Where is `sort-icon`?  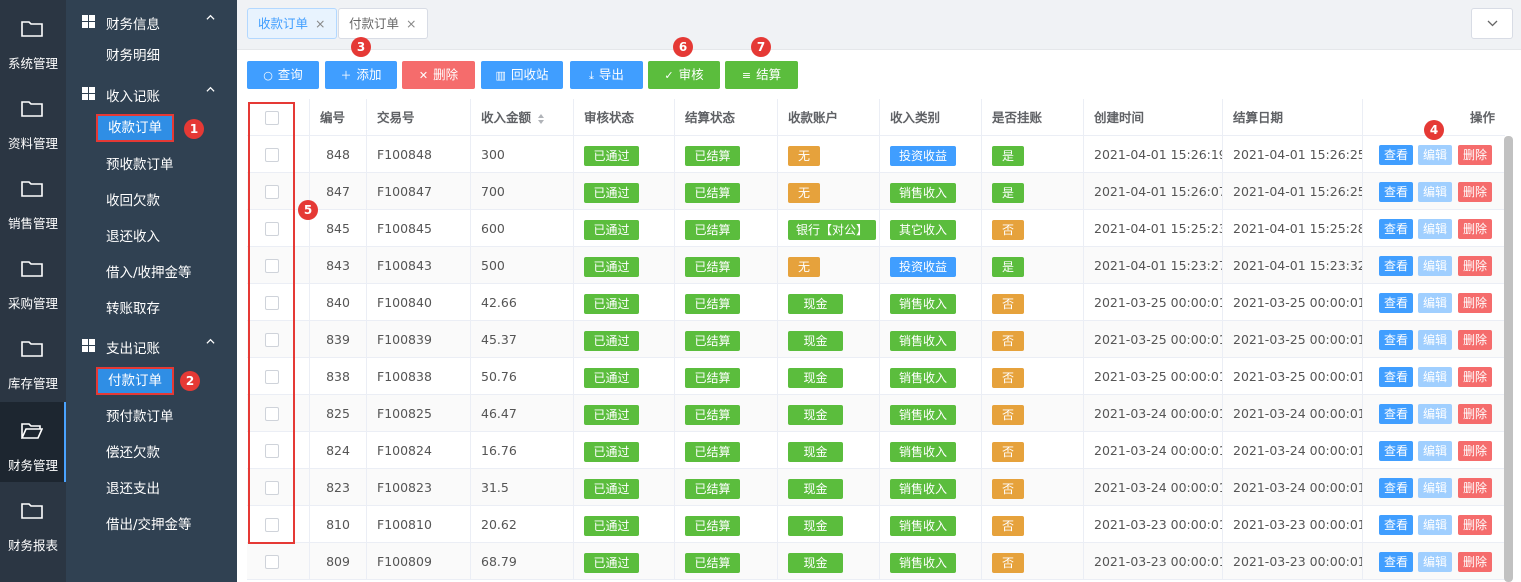 sort-icon is located at coordinates (541, 119).